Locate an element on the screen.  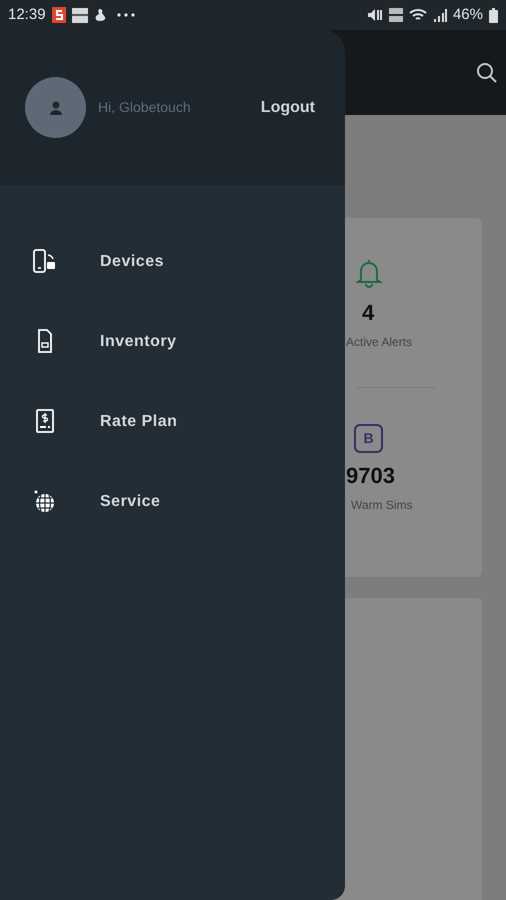
menu-item: Devices is located at coordinates (188, 261).